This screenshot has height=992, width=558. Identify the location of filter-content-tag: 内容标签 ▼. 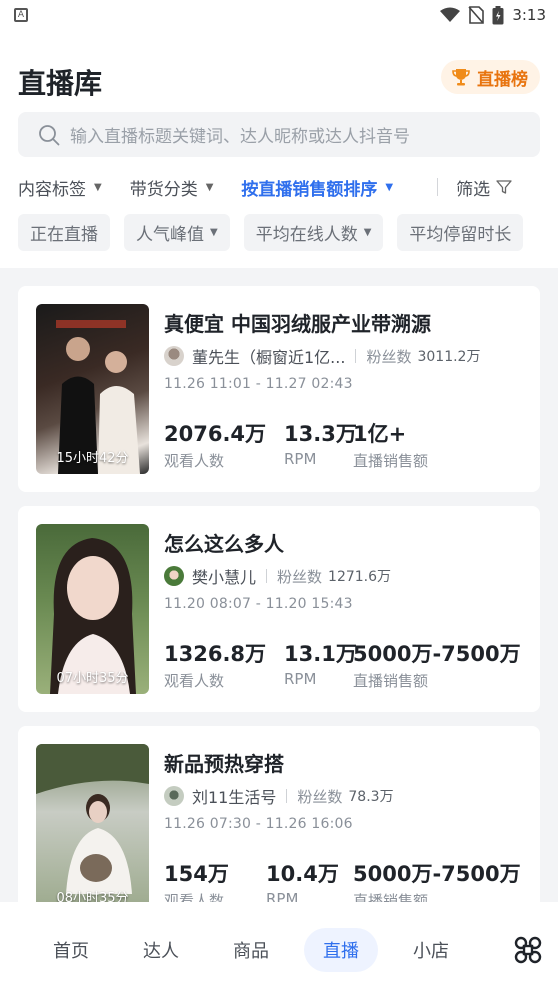
(60, 187).